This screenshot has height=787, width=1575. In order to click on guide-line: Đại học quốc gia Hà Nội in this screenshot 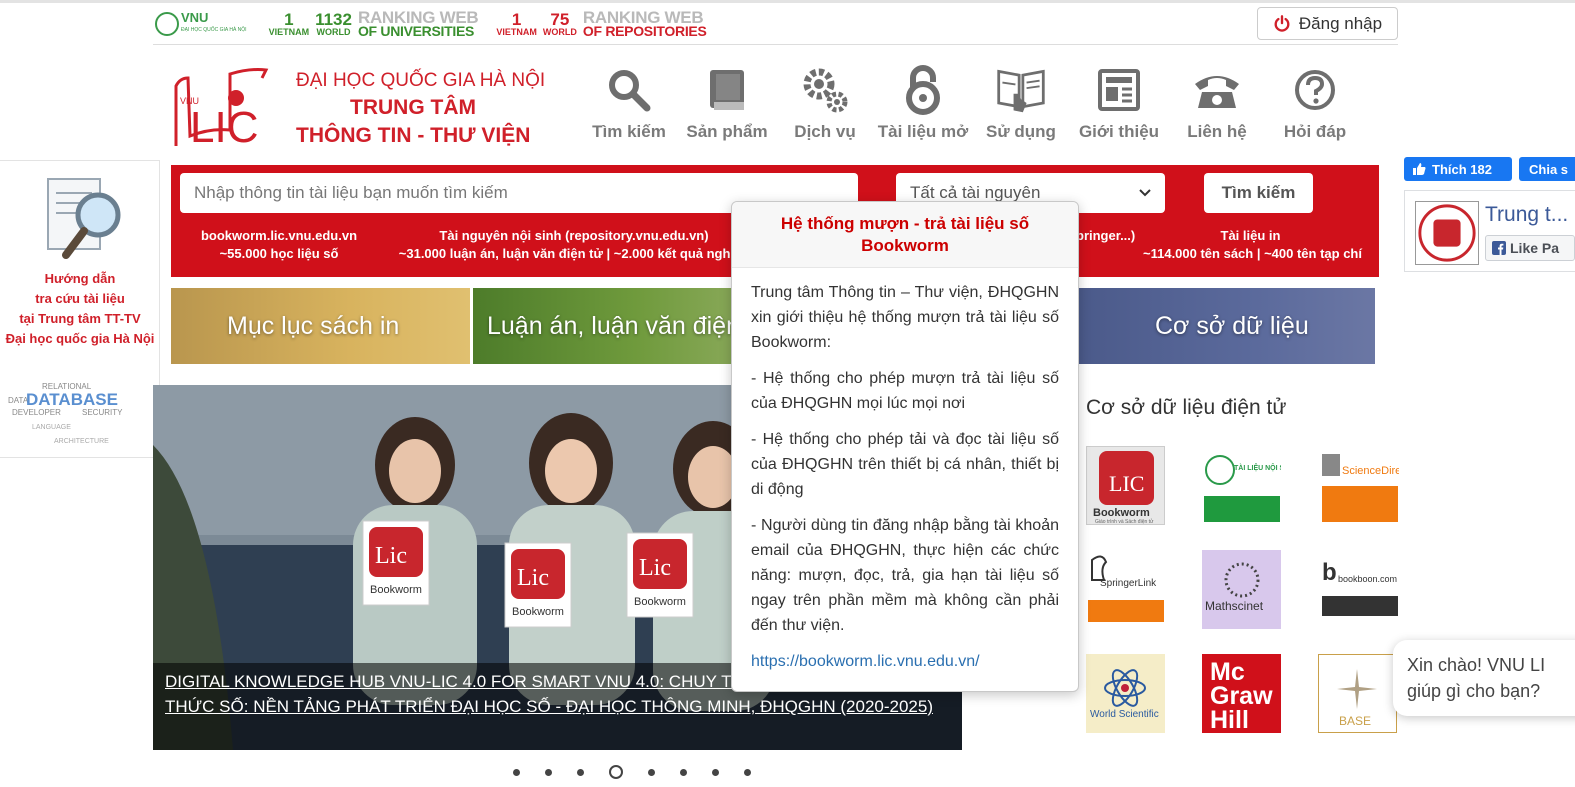, I will do `click(80, 338)`.